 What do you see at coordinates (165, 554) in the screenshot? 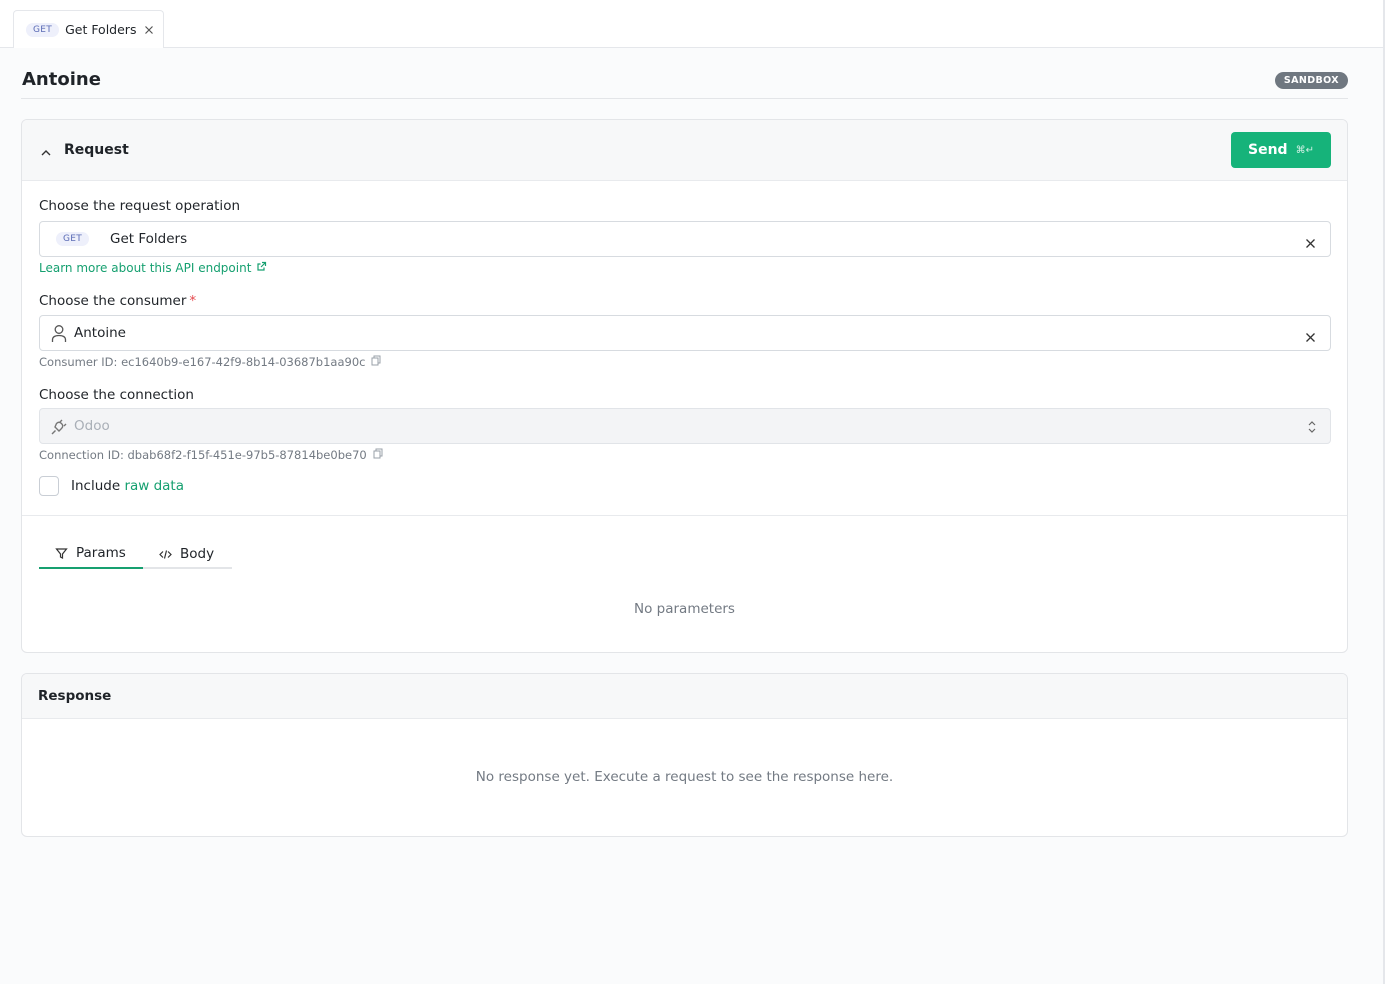
I see `code-icon` at bounding box center [165, 554].